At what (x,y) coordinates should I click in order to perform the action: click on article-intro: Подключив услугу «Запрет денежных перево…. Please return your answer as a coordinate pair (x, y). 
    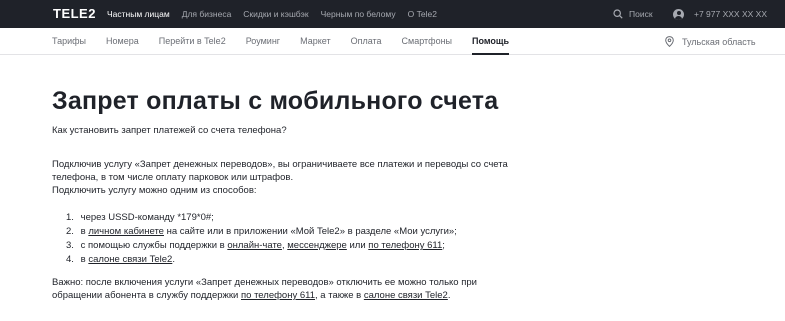
    Looking at the image, I should click on (292, 177).